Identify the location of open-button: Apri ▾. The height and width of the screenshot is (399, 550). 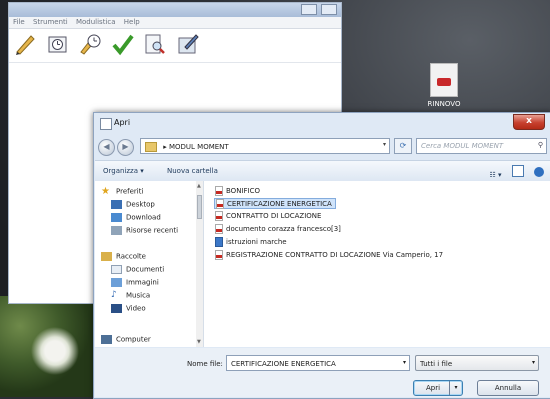
(438, 388).